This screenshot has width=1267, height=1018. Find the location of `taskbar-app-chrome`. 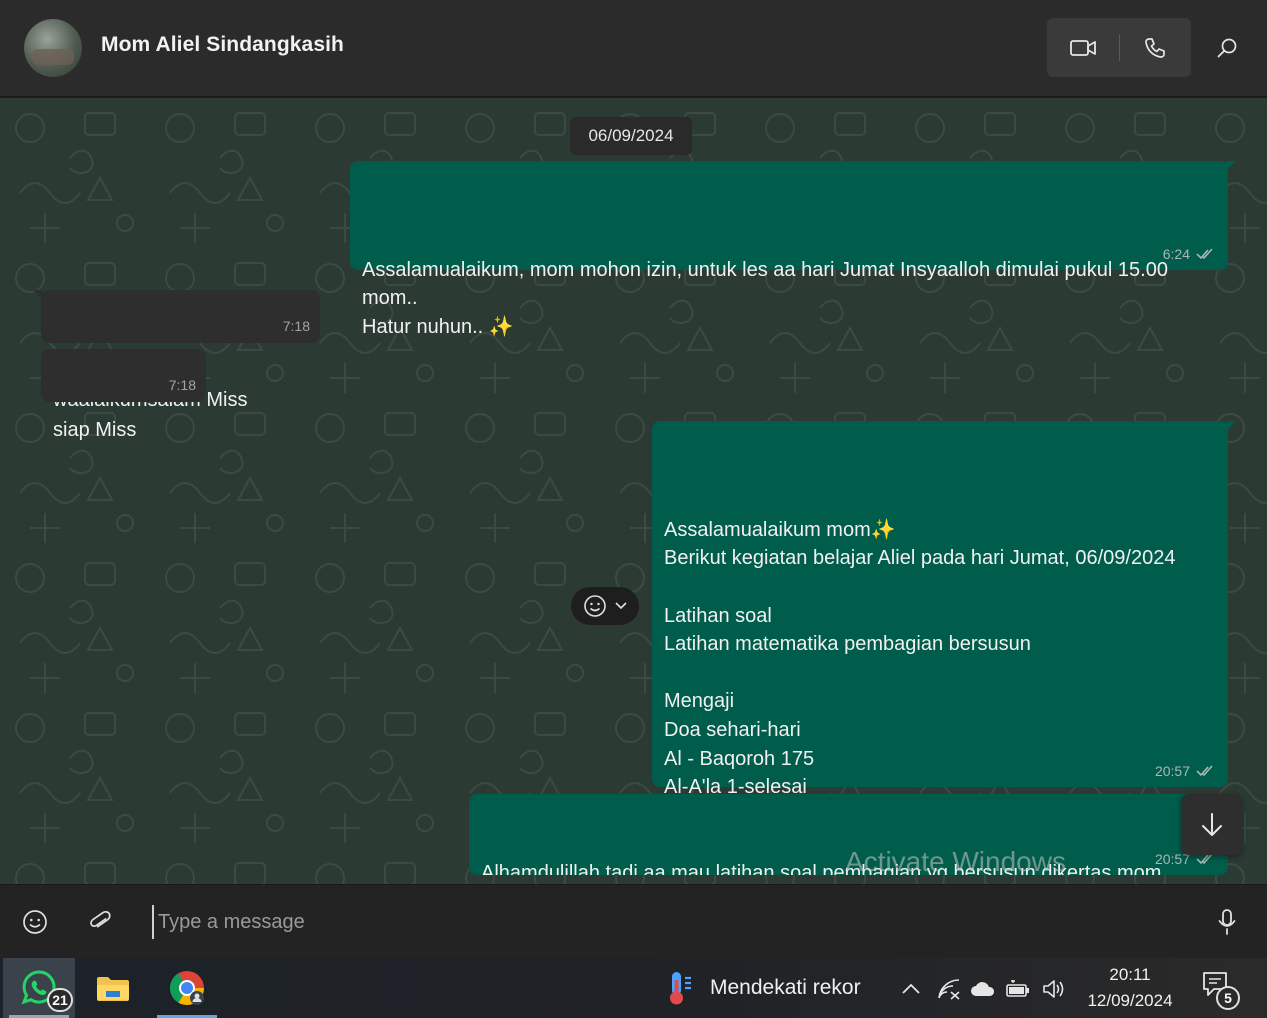

taskbar-app-chrome is located at coordinates (187, 988).